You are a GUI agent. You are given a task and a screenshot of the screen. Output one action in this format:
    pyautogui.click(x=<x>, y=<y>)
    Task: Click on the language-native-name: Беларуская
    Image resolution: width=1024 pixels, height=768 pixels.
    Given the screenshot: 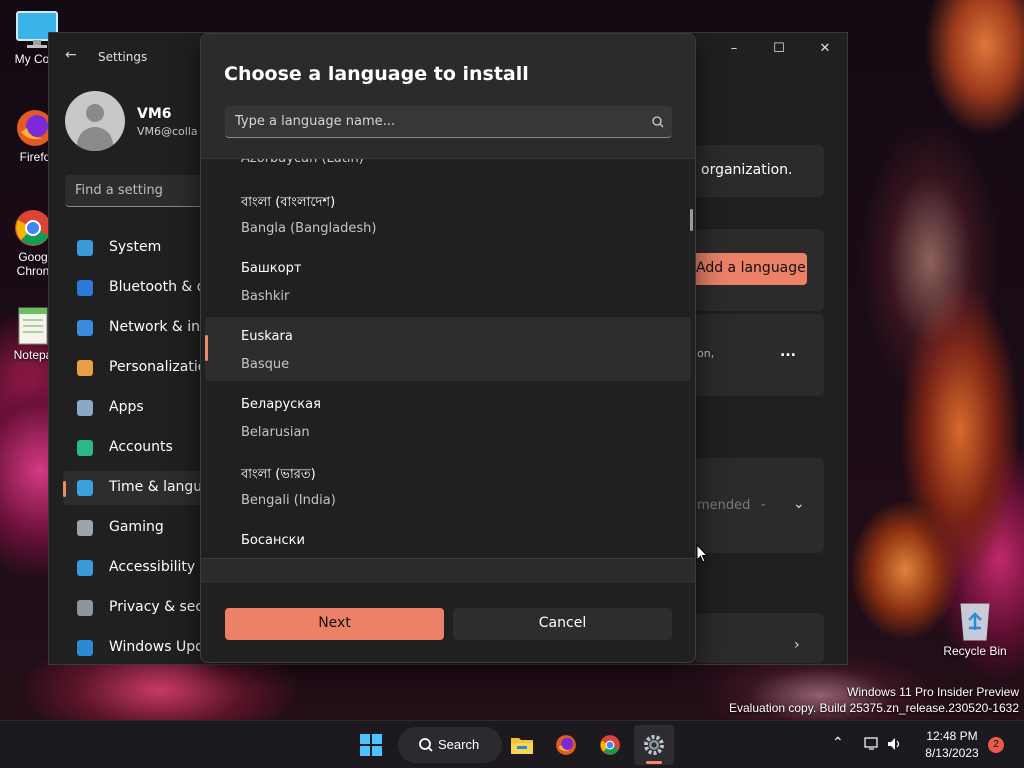 What is the action you would take?
    pyautogui.click(x=281, y=404)
    